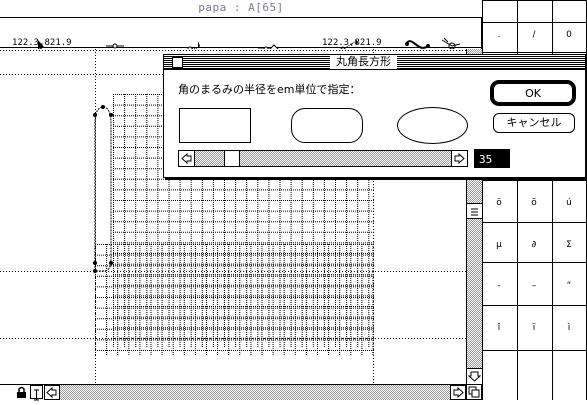  Describe the element at coordinates (534, 203) in the screenshot. I see `character-cell: õ` at that location.